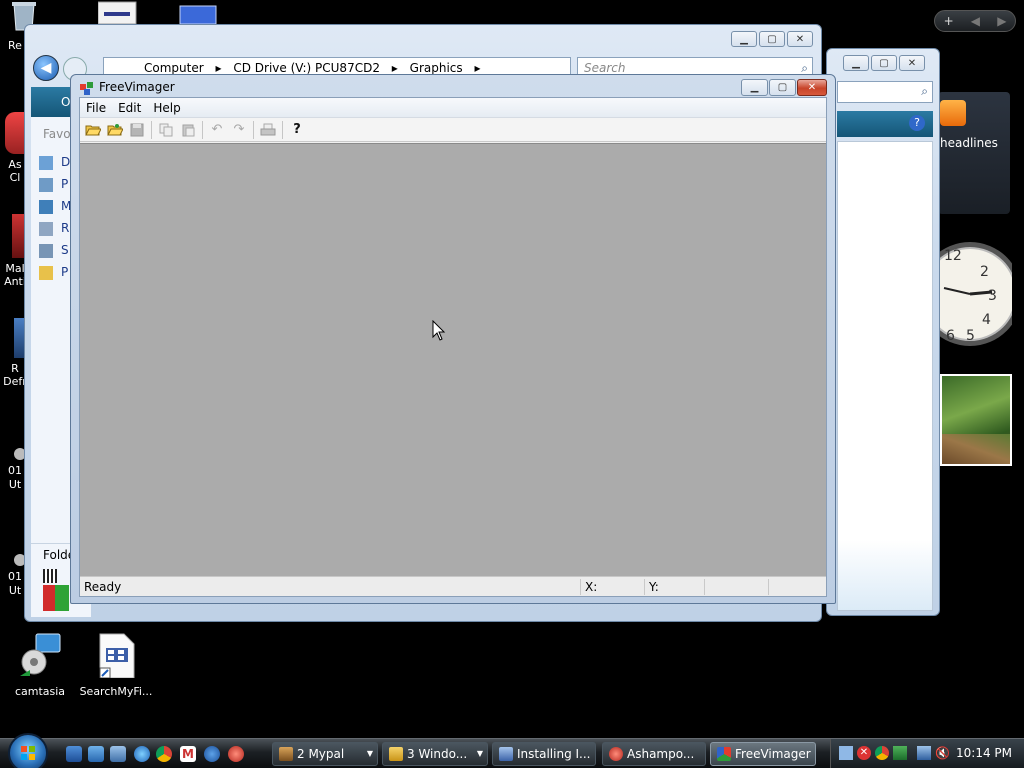 Image resolution: width=1024 pixels, height=768 pixels. I want to click on previous-icon: ◀, so click(975, 21).